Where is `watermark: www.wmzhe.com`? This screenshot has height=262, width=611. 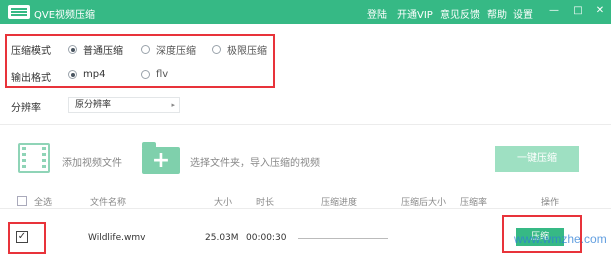
watermark: www.wmzhe.com is located at coordinates (560, 239).